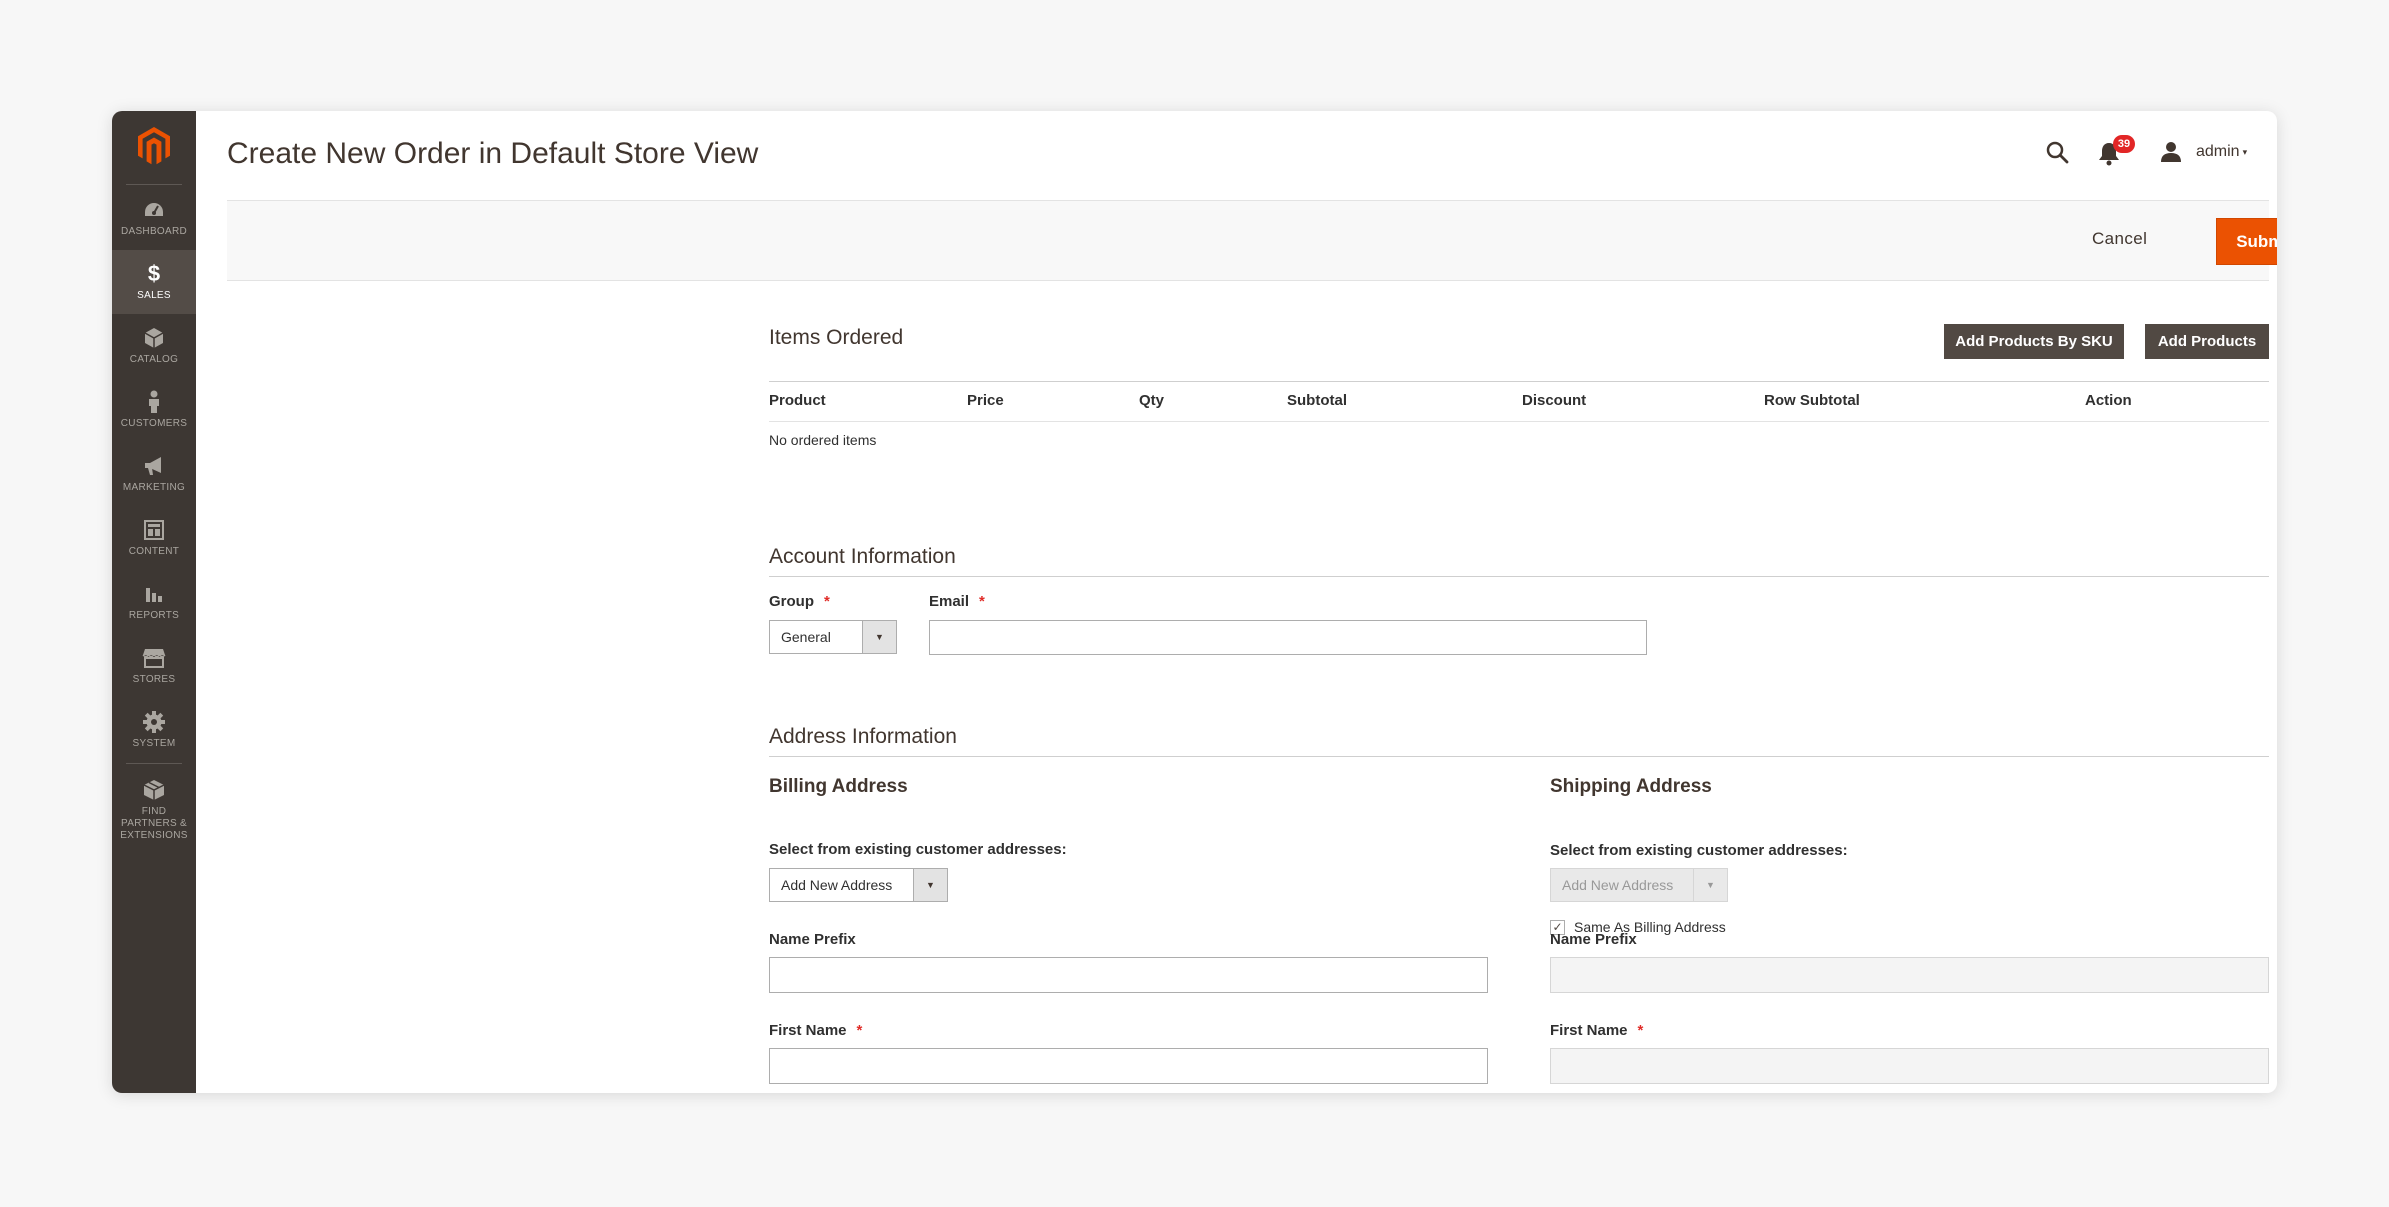 The height and width of the screenshot is (1207, 2389). What do you see at coordinates (154, 615) in the screenshot?
I see `sidebar-item-label: Reports` at bounding box center [154, 615].